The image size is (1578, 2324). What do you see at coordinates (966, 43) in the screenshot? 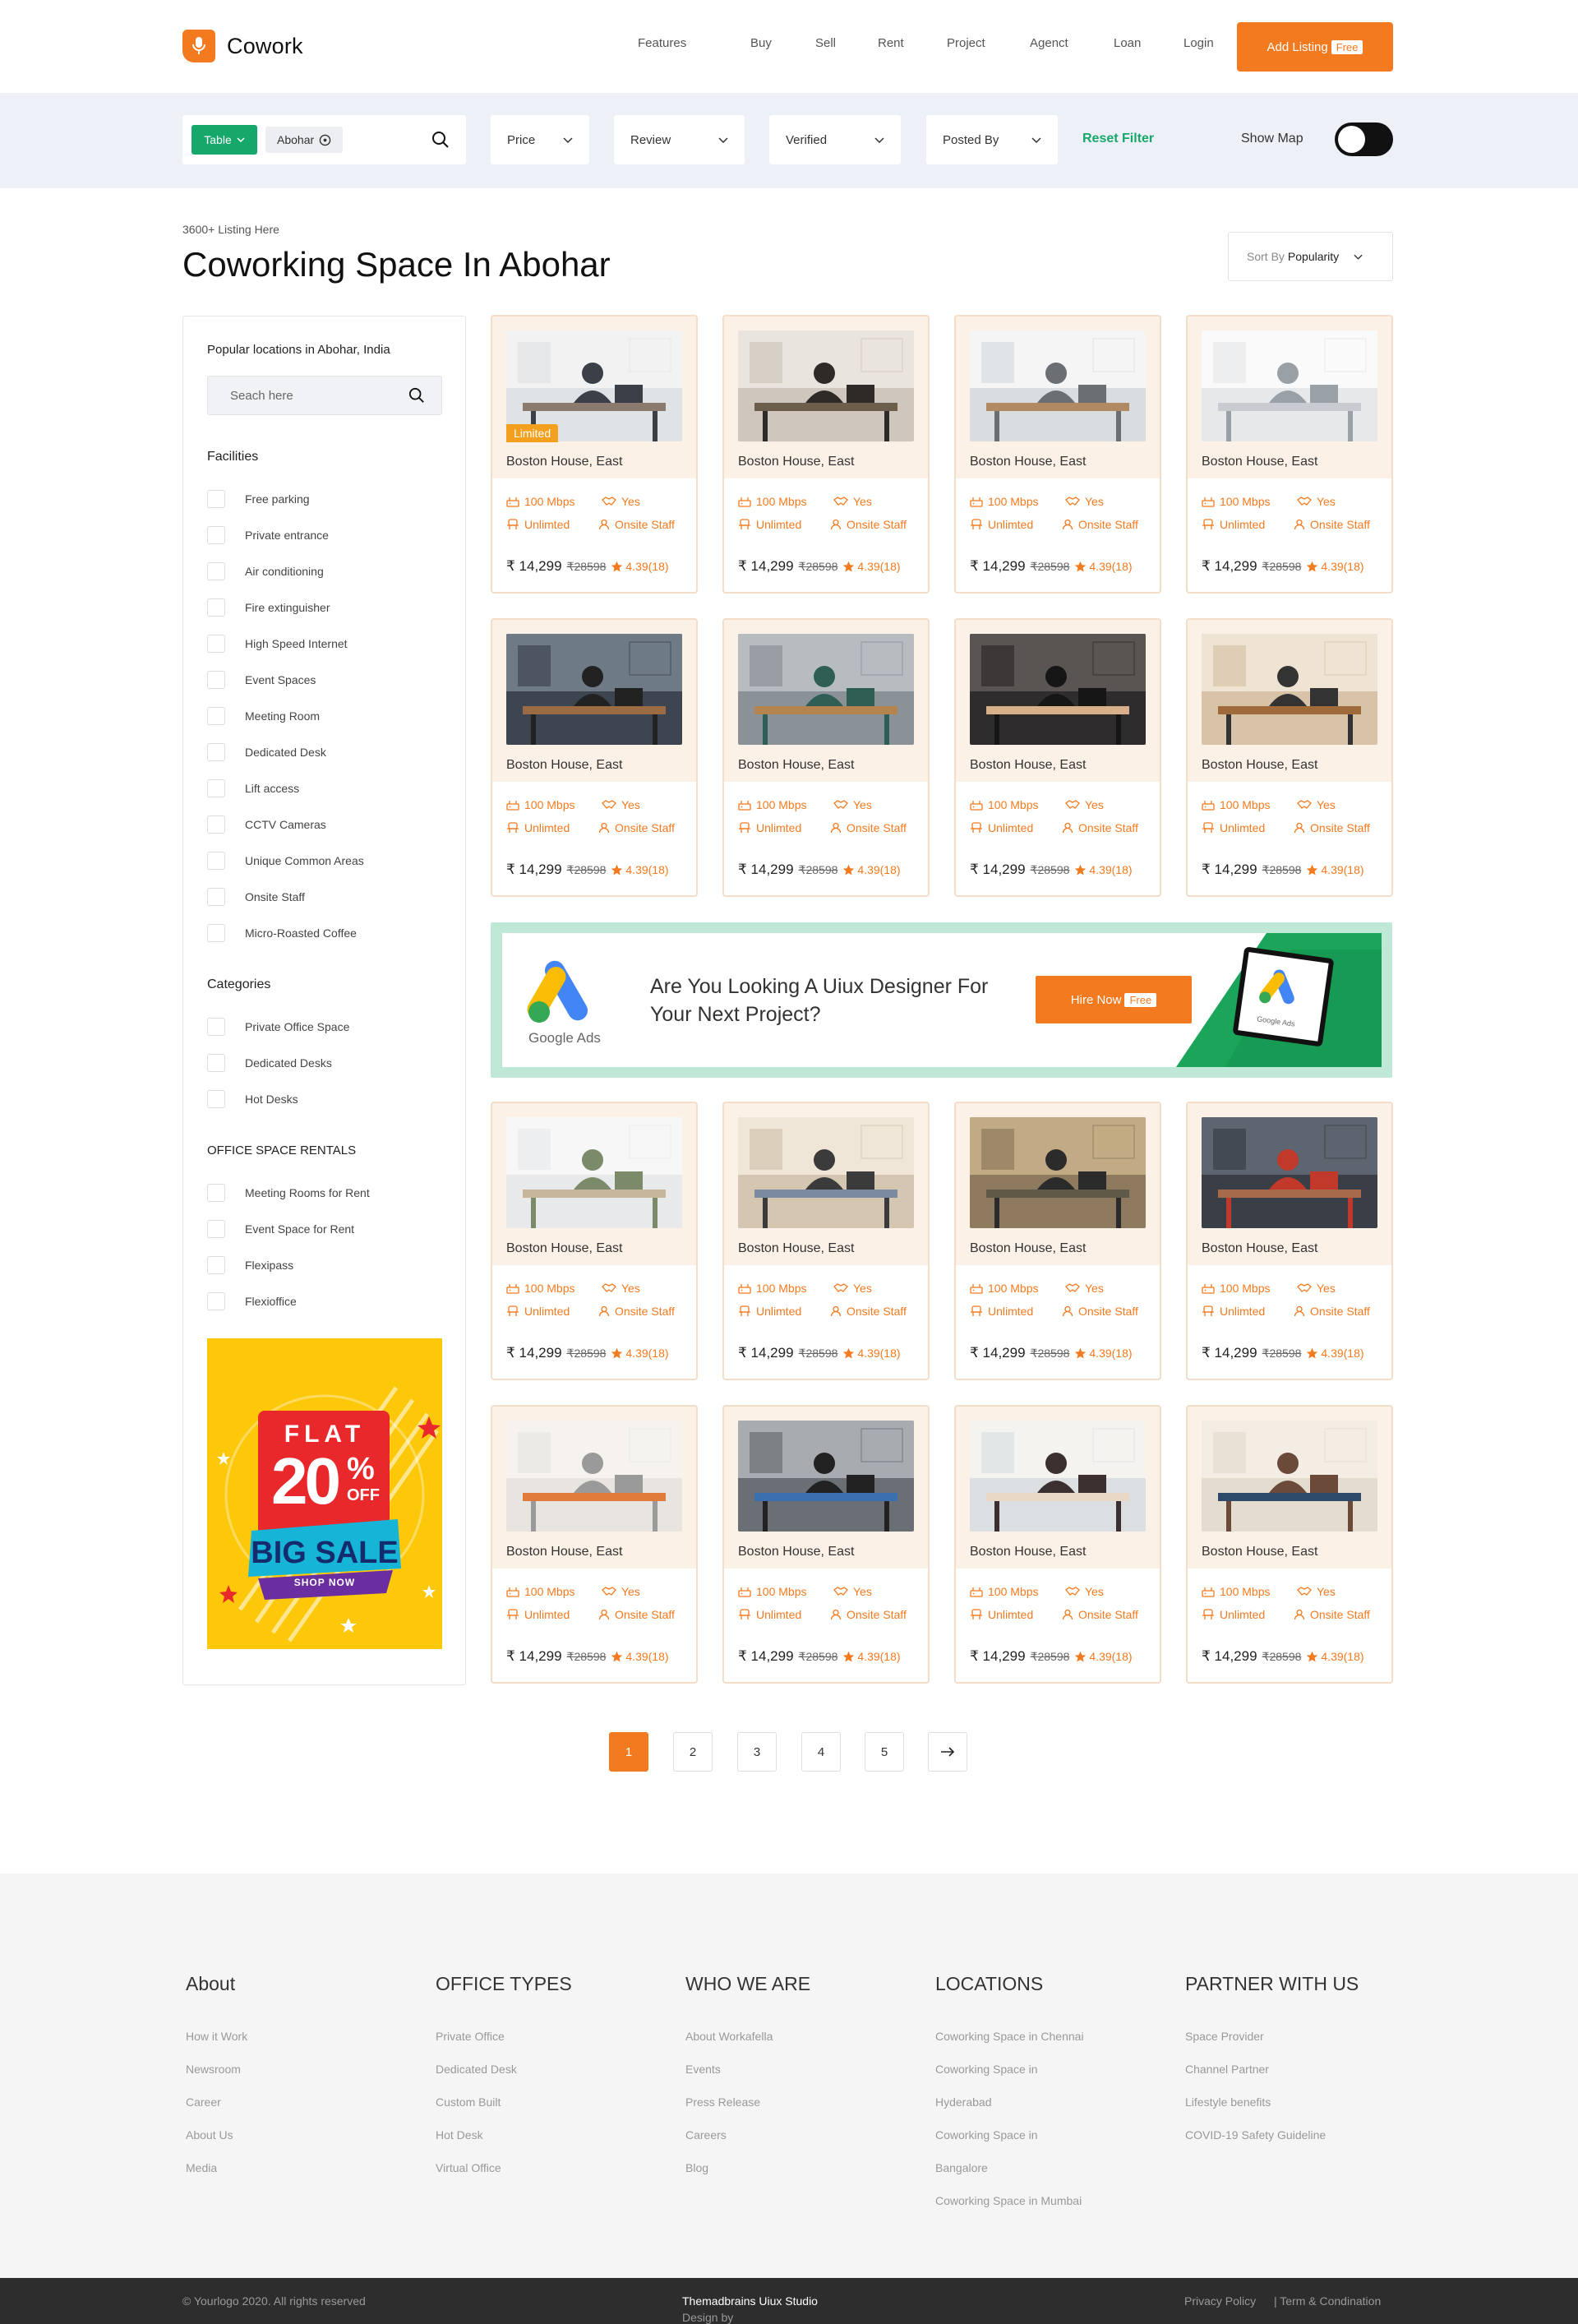
I see `nav-item-project: Project` at bounding box center [966, 43].